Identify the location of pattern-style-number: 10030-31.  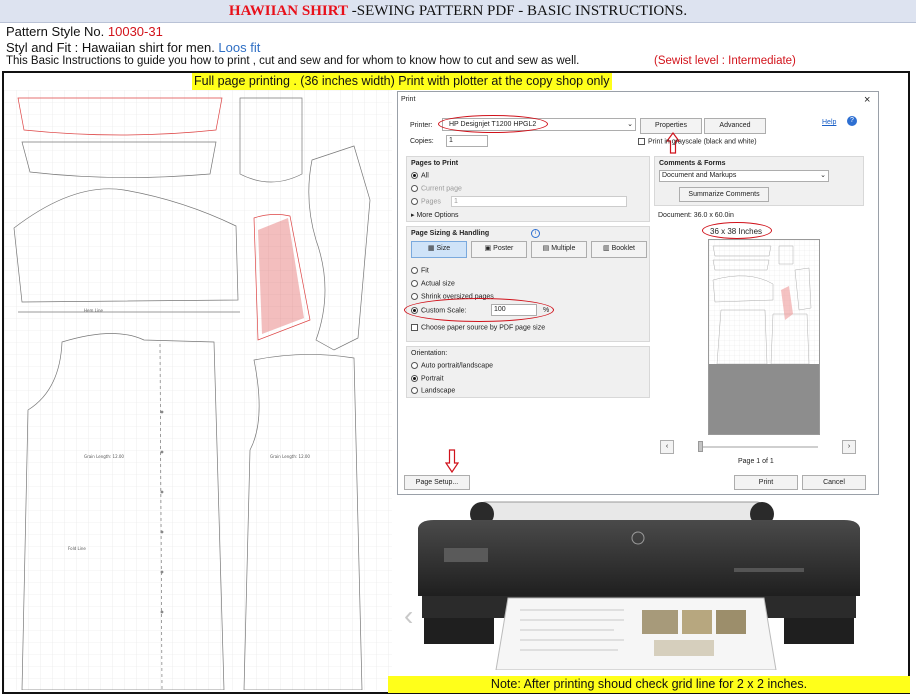
(135, 31).